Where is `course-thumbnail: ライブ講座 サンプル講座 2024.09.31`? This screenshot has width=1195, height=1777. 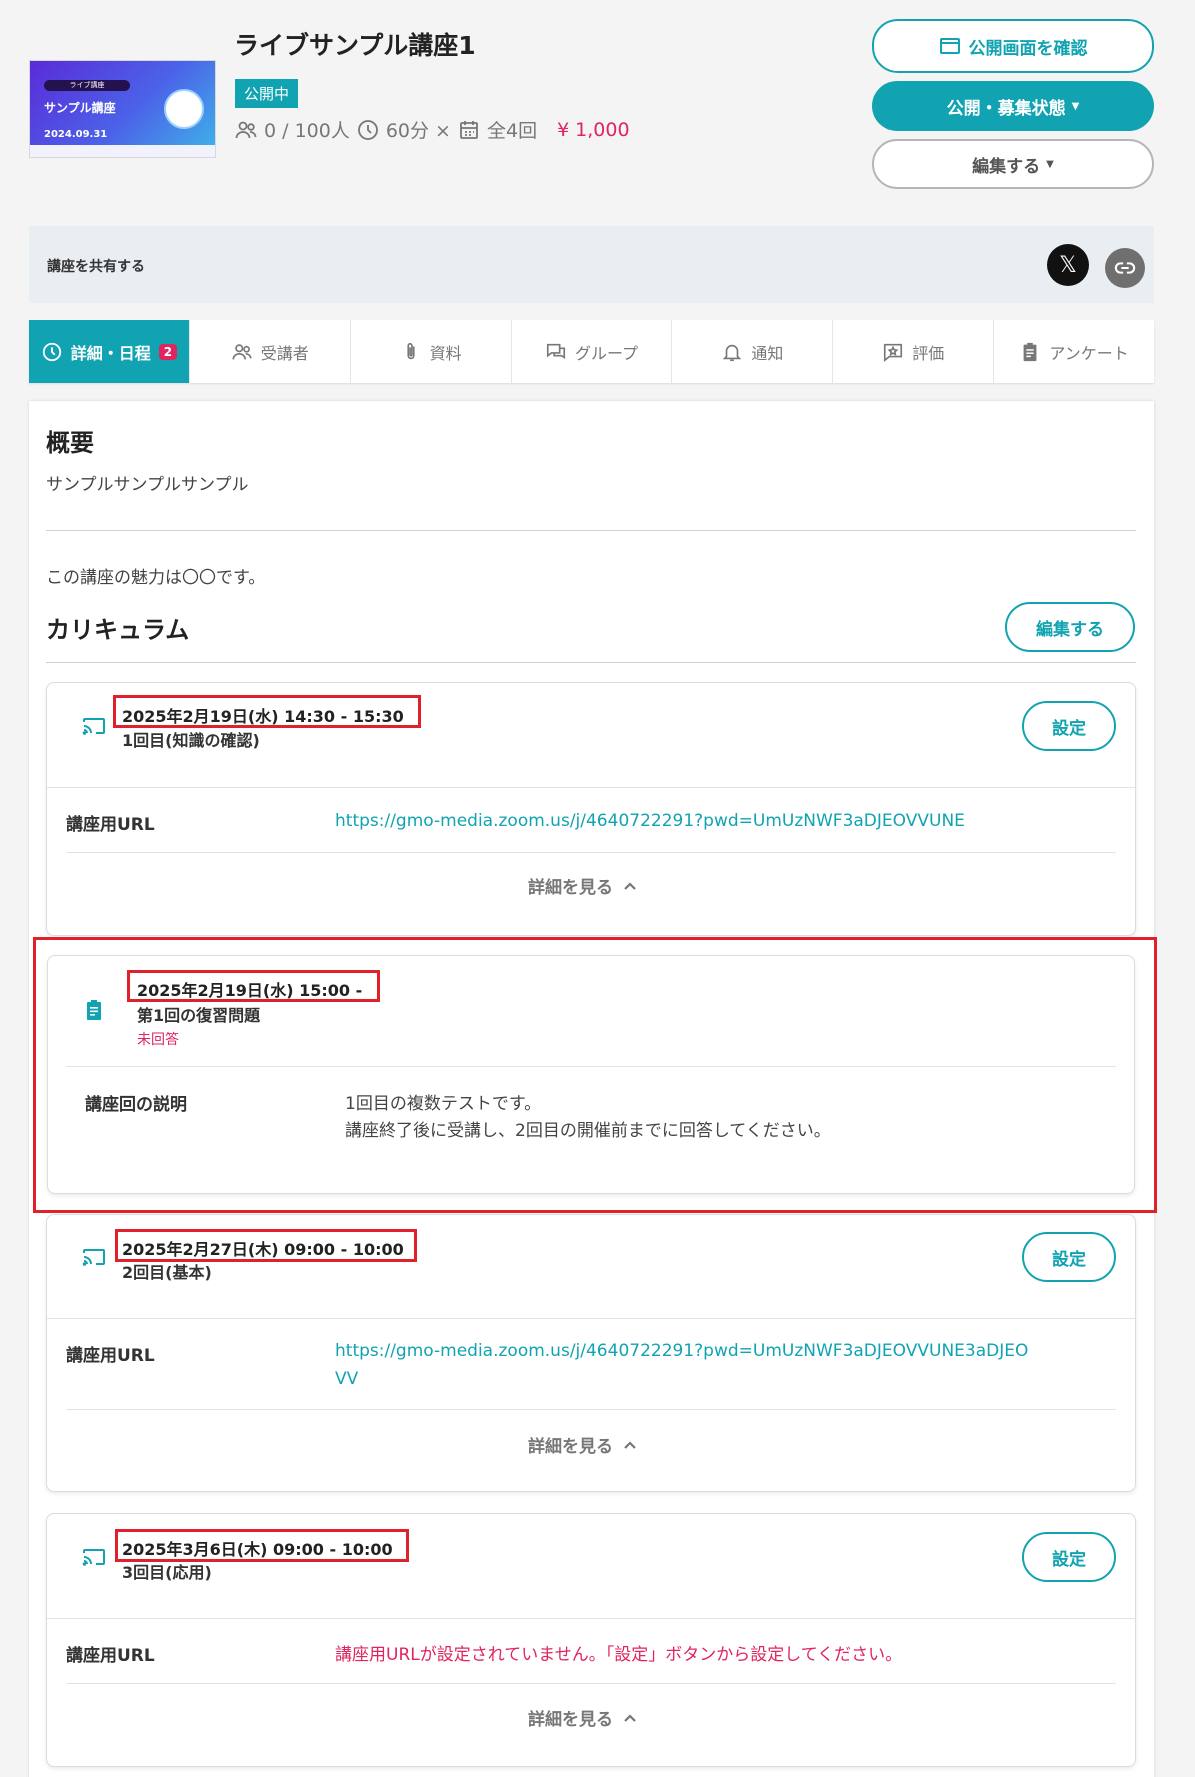 course-thumbnail: ライブ講座 サンプル講座 2024.09.31 is located at coordinates (122, 109).